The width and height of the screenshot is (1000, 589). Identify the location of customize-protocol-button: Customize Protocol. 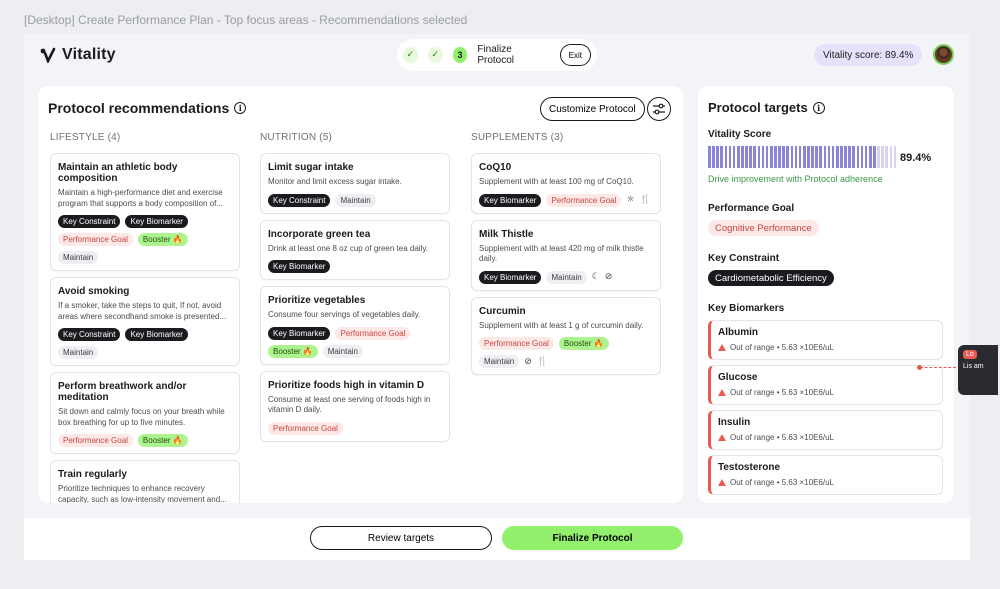
(592, 109).